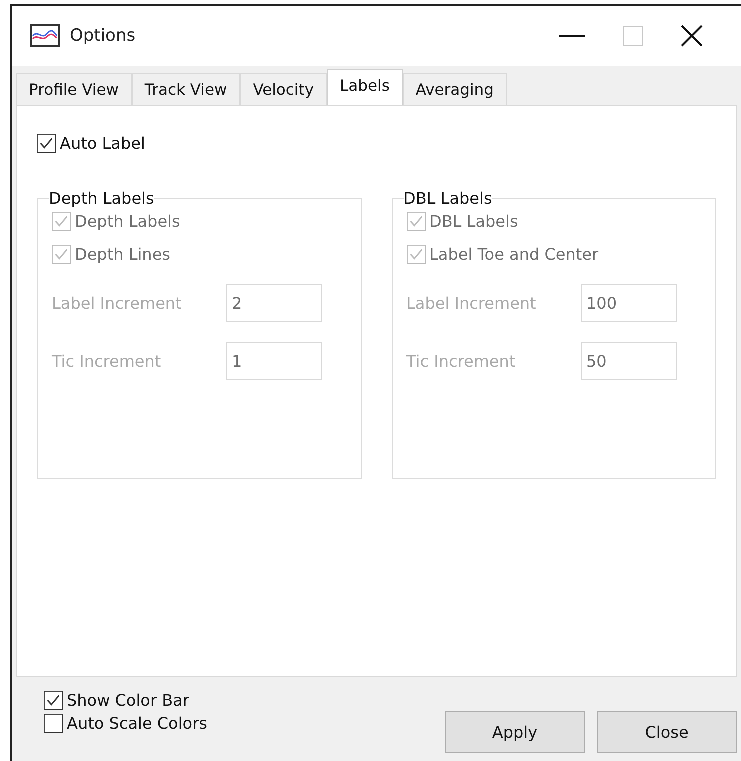 The image size is (741, 761). I want to click on window-title: Options, so click(103, 36).